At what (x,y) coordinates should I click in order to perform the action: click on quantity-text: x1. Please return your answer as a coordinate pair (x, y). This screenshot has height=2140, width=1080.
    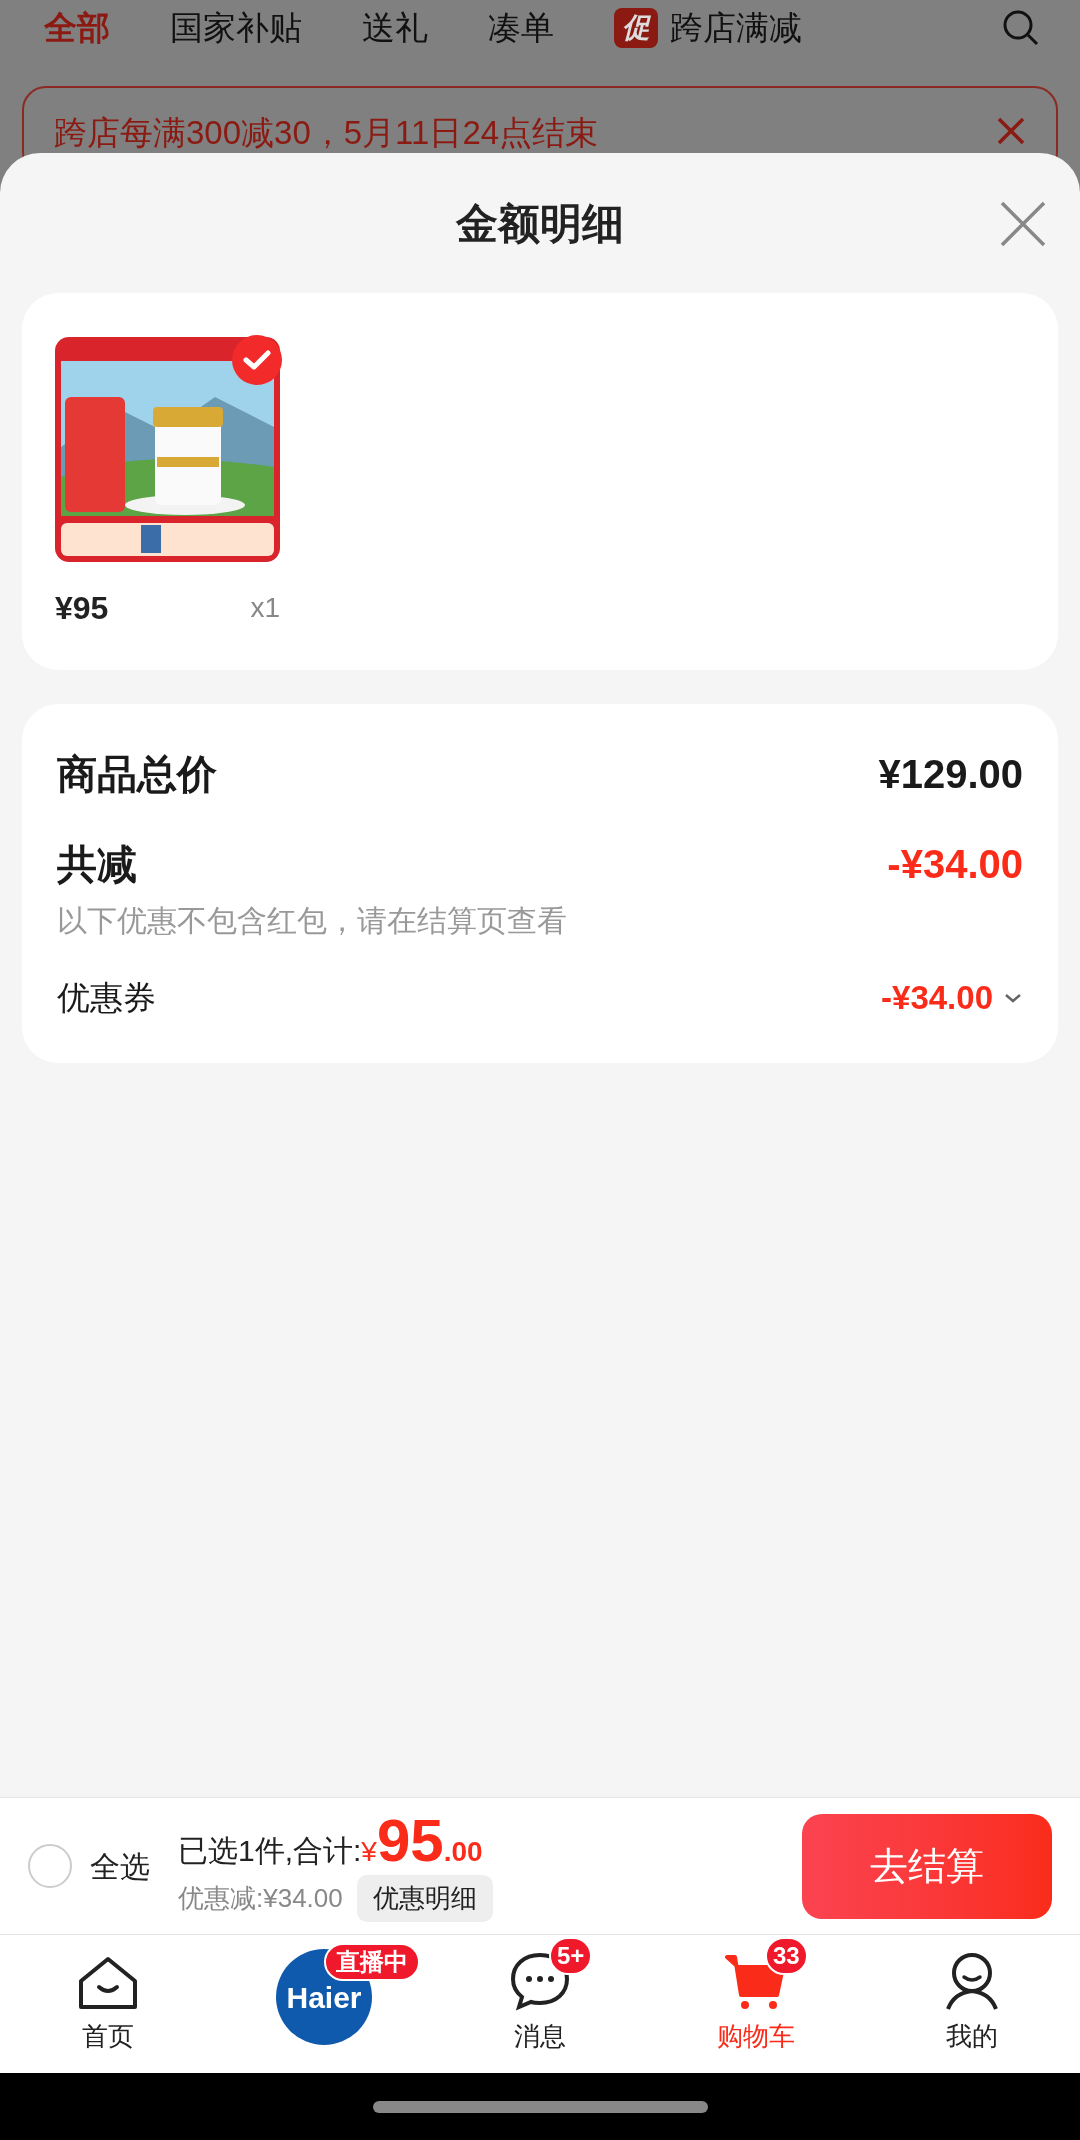
    Looking at the image, I should click on (265, 608).